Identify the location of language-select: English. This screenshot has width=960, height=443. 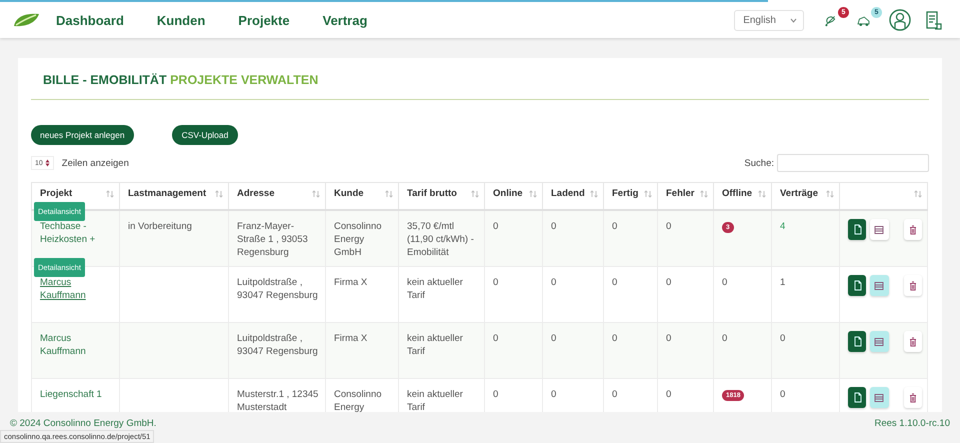
(769, 20).